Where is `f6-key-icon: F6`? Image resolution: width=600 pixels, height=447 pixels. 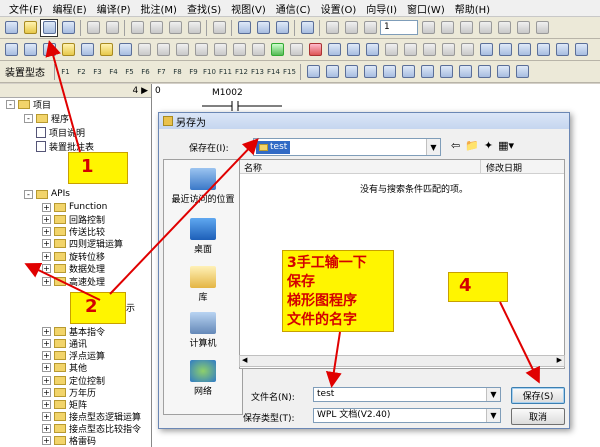 f6-key-icon: F6 is located at coordinates (145, 72).